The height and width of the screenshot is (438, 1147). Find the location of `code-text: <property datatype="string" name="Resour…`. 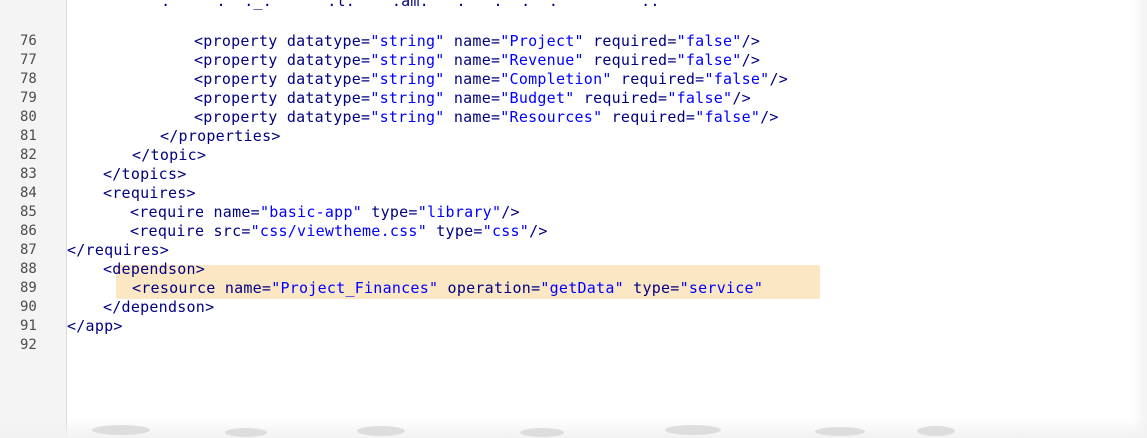

code-text: <property datatype="string" name="Resour… is located at coordinates (486, 117).